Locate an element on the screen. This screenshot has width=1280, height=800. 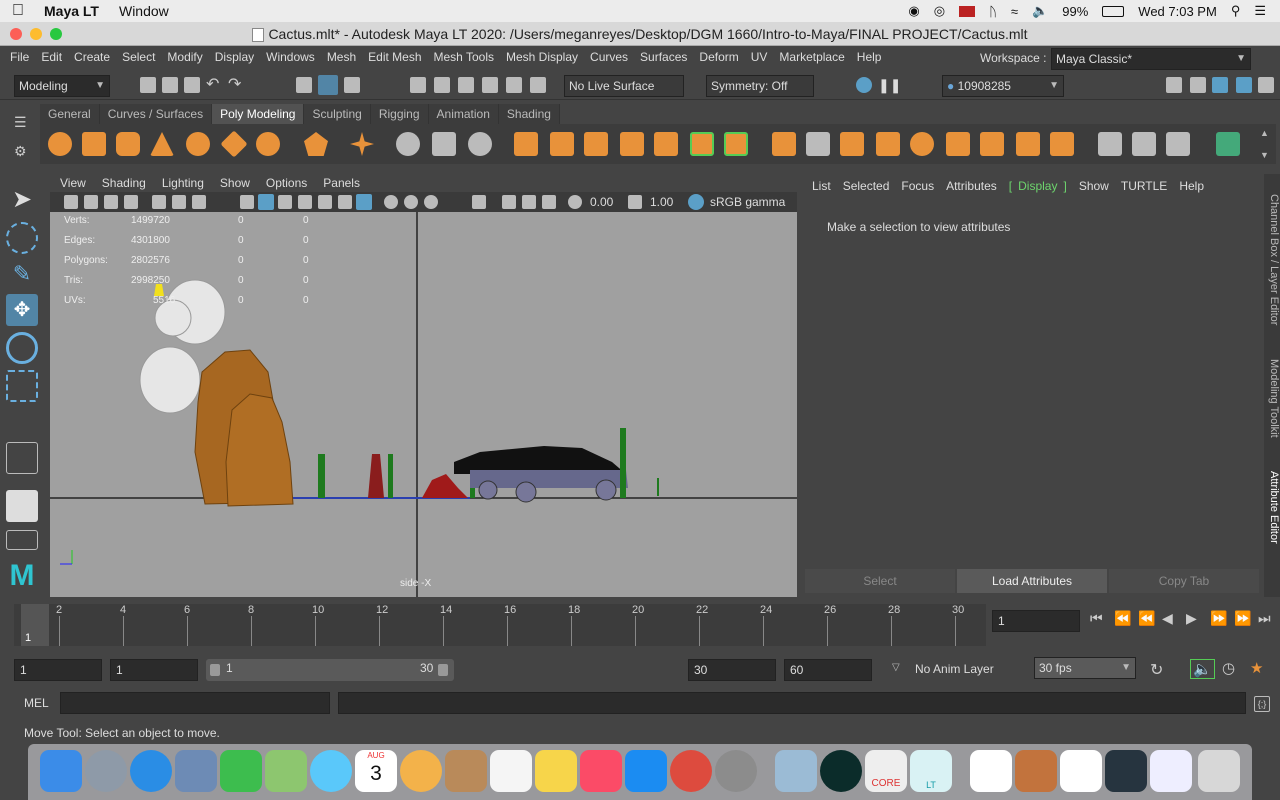
color-space-value: sRGB gamma is located at coordinates (747, 202).